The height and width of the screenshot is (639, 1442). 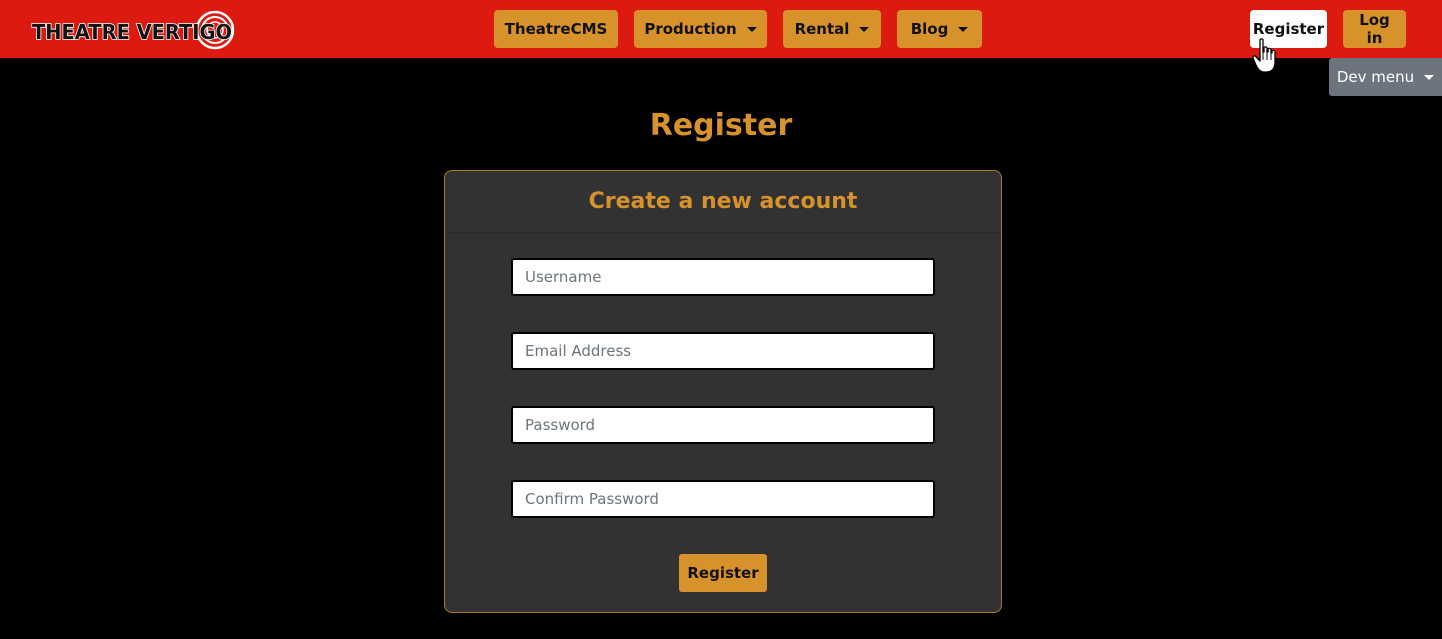 I want to click on nav-production-dropdown: Production, so click(x=700, y=29).